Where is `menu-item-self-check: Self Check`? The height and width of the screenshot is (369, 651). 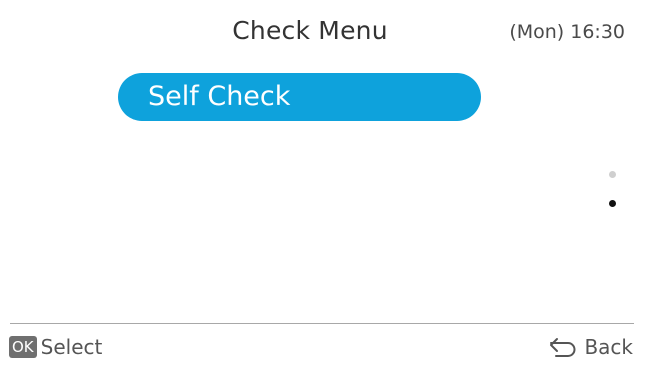
menu-item-self-check: Self Check is located at coordinates (299, 97).